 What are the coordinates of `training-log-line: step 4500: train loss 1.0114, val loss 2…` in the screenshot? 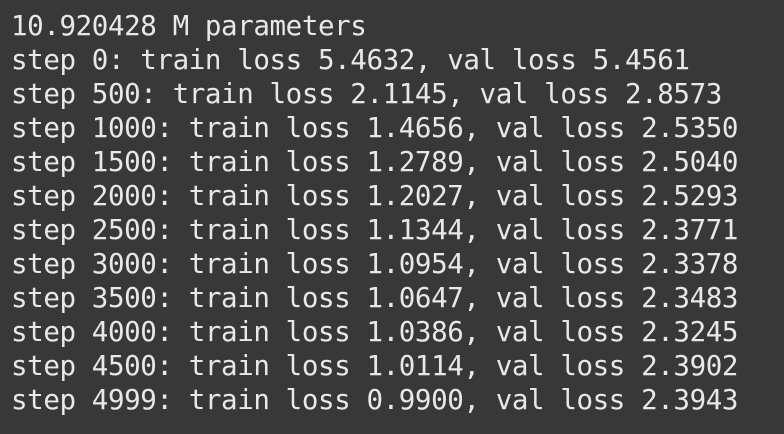 It's located at (375, 366).